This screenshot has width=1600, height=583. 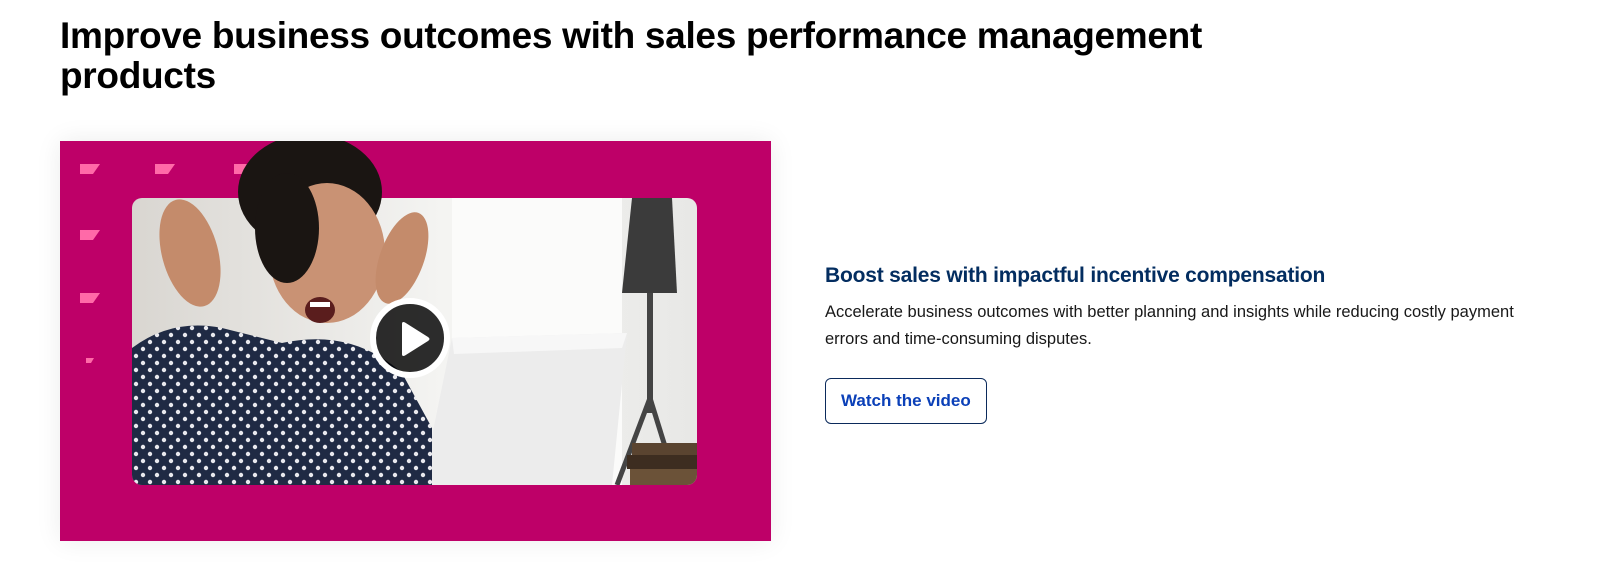 I want to click on watch-video-button: Watch the video, so click(x=906, y=401).